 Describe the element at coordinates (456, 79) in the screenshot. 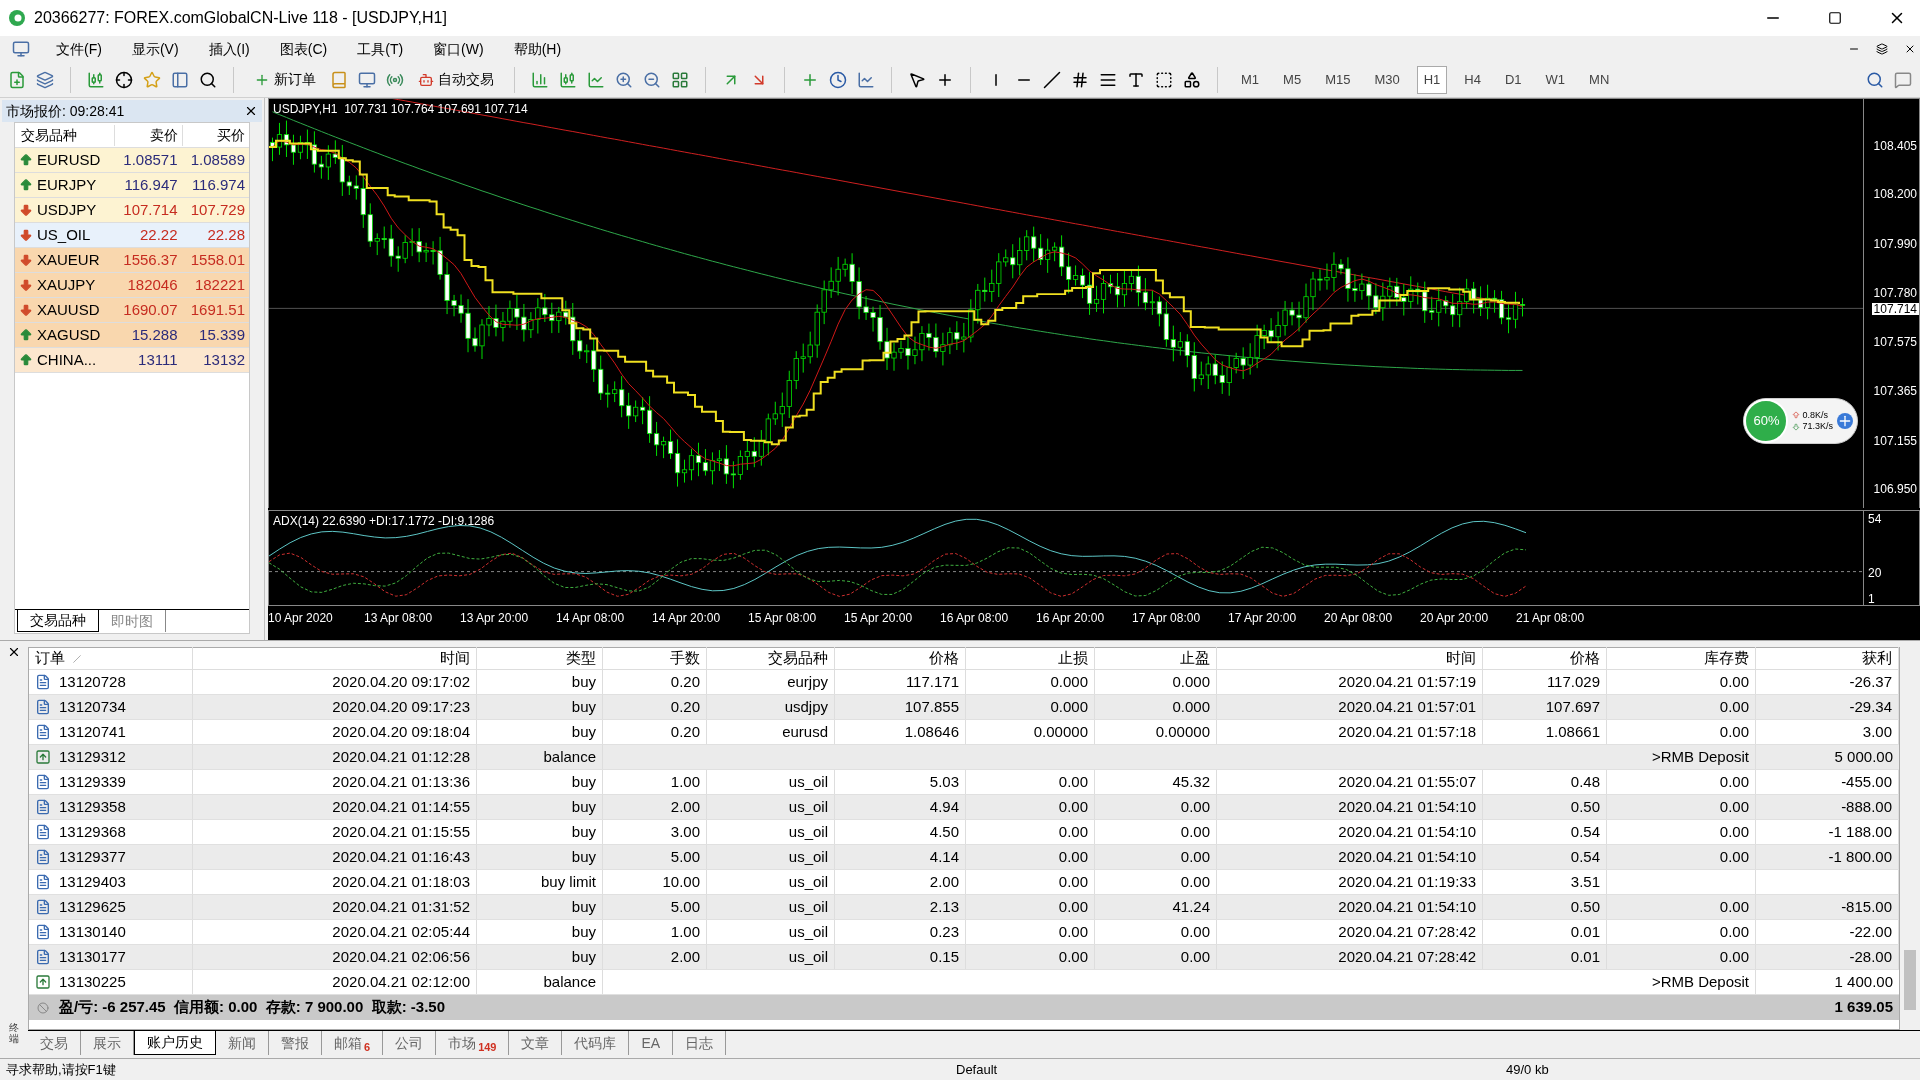

I see `auto-trading-button: 自动交易` at that location.